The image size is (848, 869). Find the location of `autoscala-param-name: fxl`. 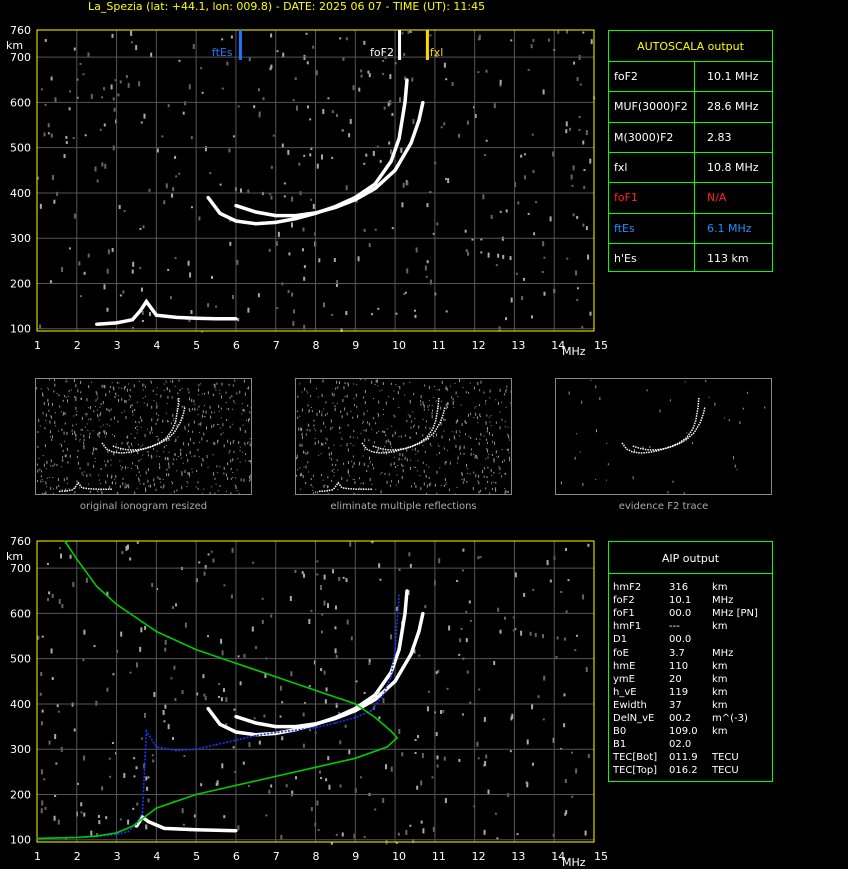

autoscala-param-name: fxl is located at coordinates (621, 167).